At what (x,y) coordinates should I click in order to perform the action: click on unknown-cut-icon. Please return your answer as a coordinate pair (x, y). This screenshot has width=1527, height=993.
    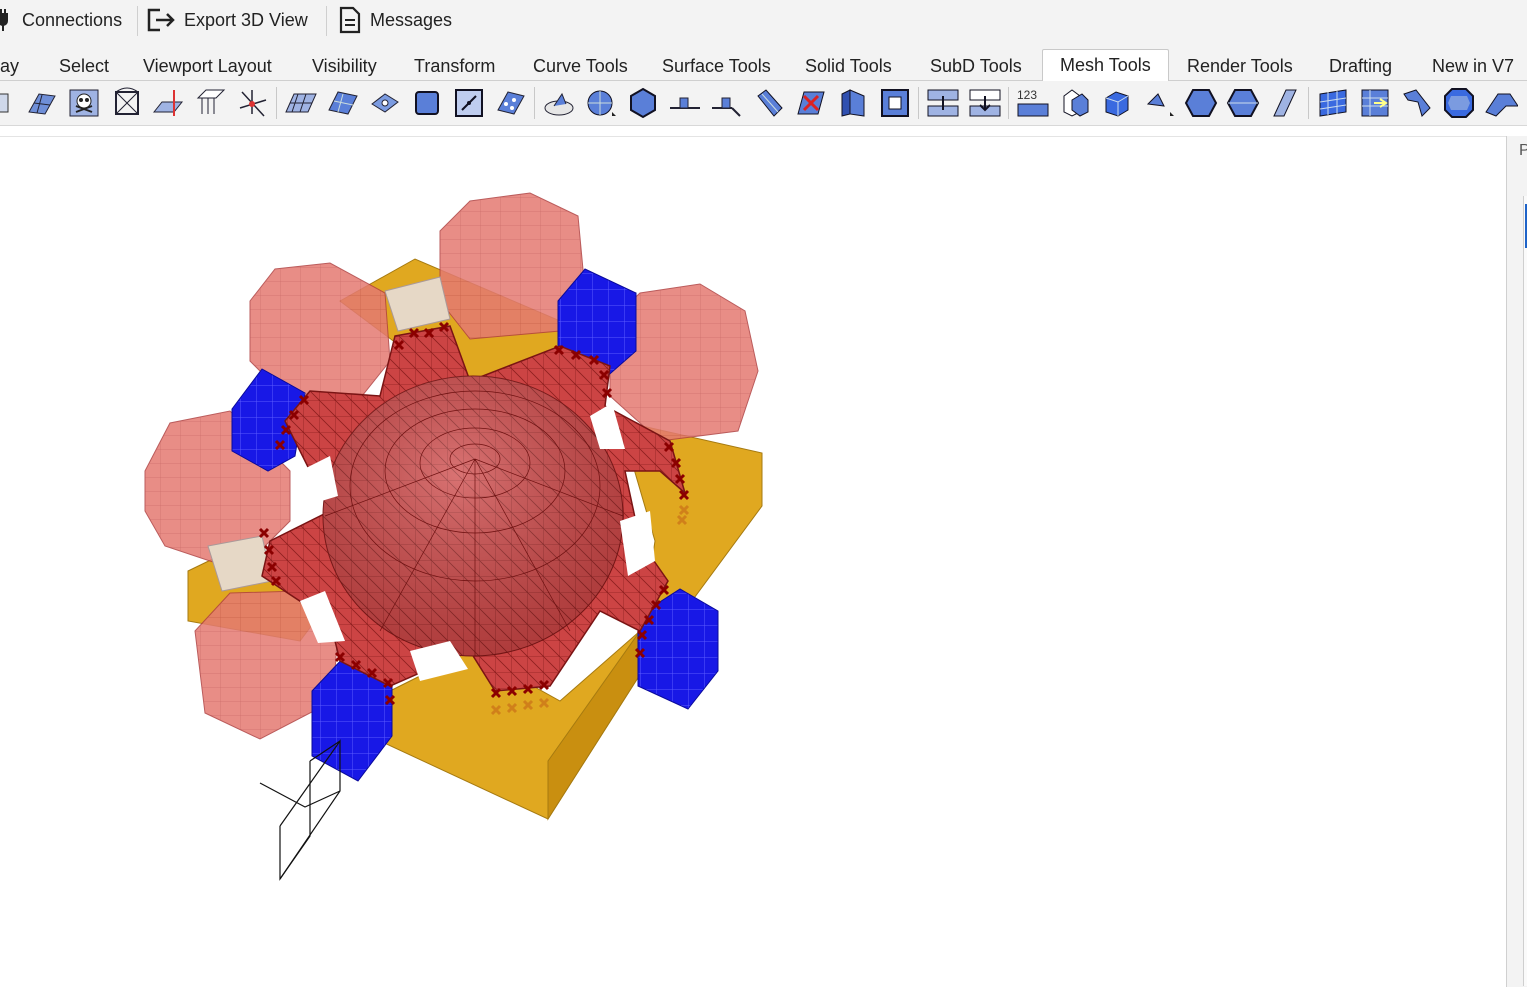
    Looking at the image, I should click on (9, 103).